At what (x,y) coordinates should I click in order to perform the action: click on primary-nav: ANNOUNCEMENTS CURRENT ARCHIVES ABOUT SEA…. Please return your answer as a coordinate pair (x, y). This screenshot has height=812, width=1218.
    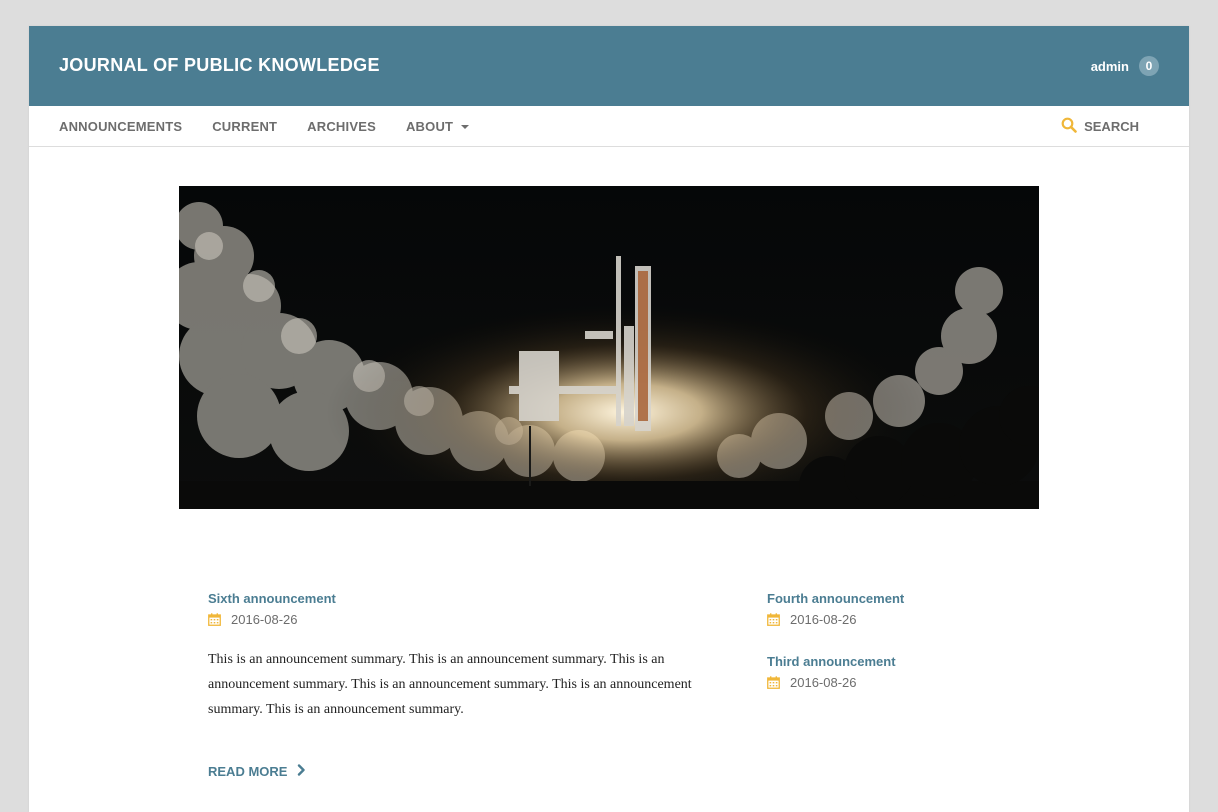
    Looking at the image, I should click on (609, 126).